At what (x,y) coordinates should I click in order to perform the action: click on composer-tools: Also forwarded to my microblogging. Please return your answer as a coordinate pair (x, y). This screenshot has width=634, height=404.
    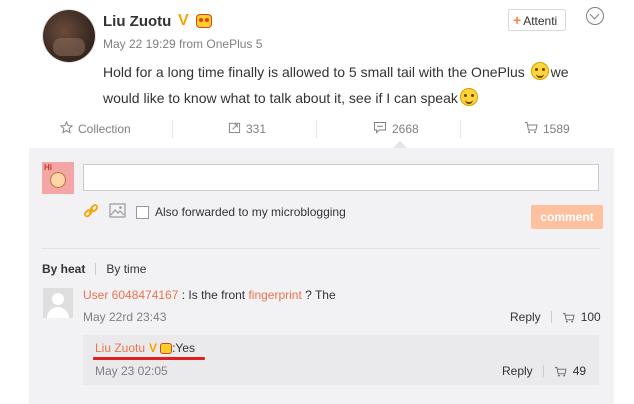
    Looking at the image, I should click on (214, 212).